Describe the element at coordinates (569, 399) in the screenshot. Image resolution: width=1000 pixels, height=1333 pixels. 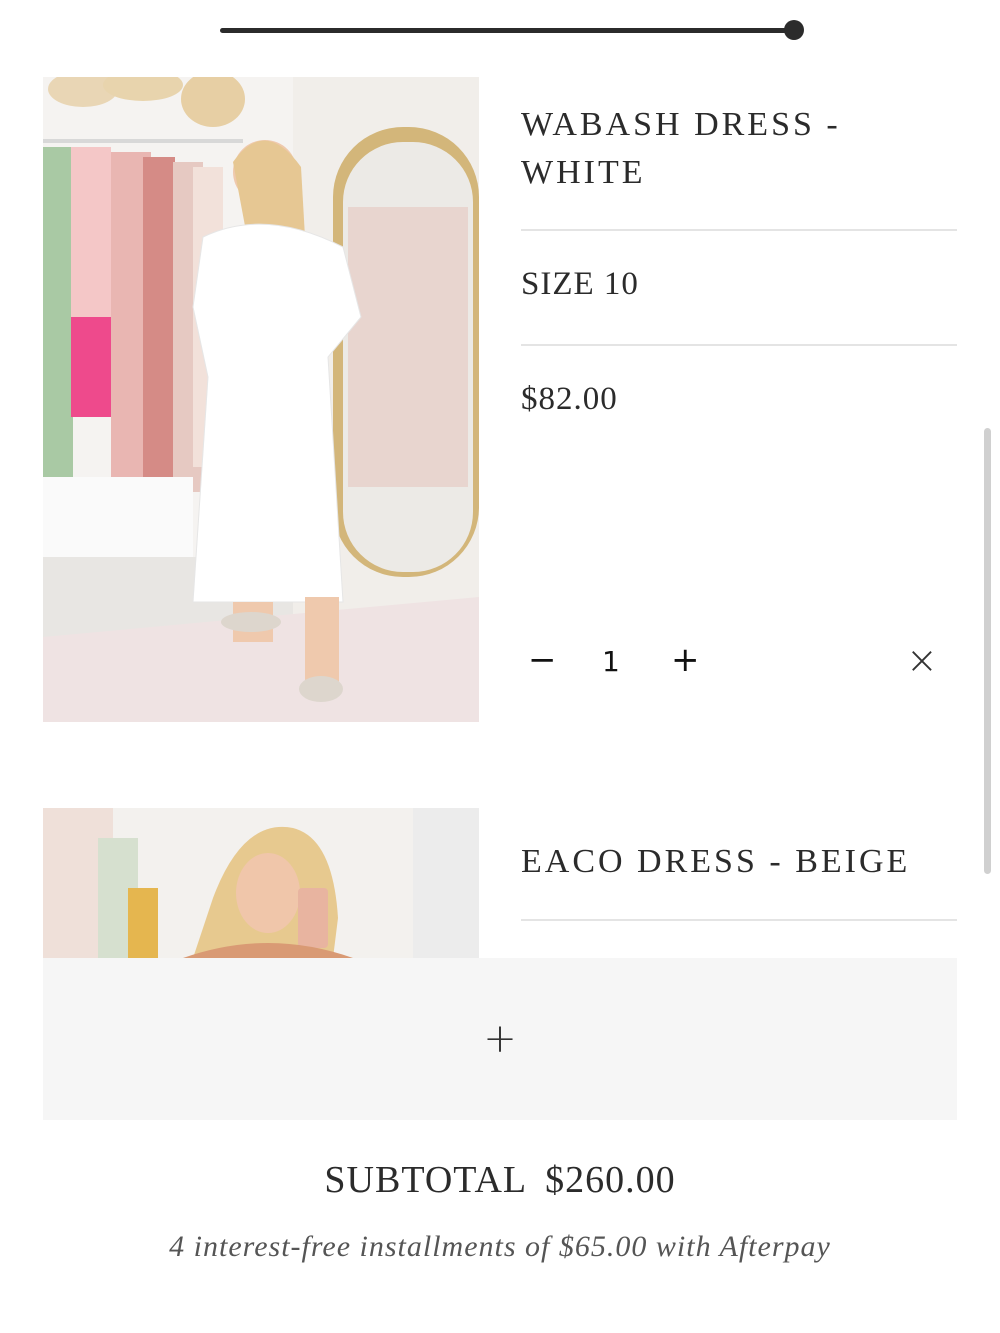
I see `item-price: $82.00` at that location.